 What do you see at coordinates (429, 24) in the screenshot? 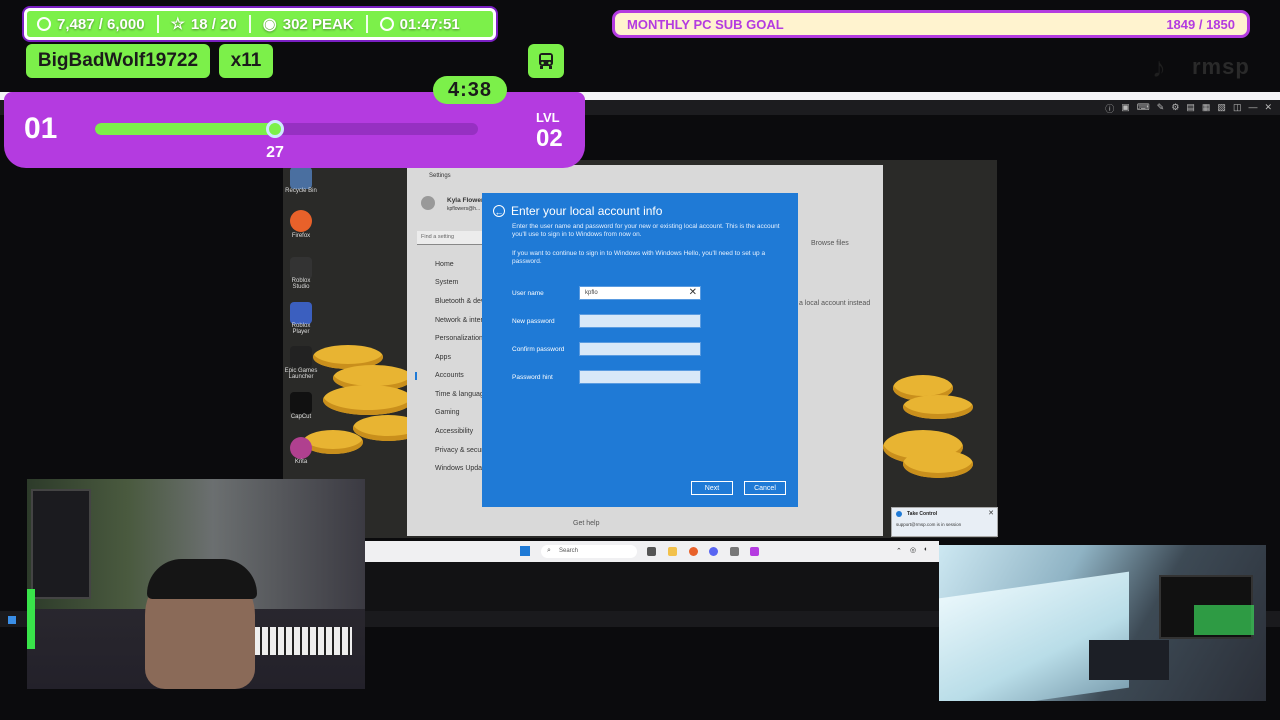
I see `uptime-value: 01:47:51` at bounding box center [429, 24].